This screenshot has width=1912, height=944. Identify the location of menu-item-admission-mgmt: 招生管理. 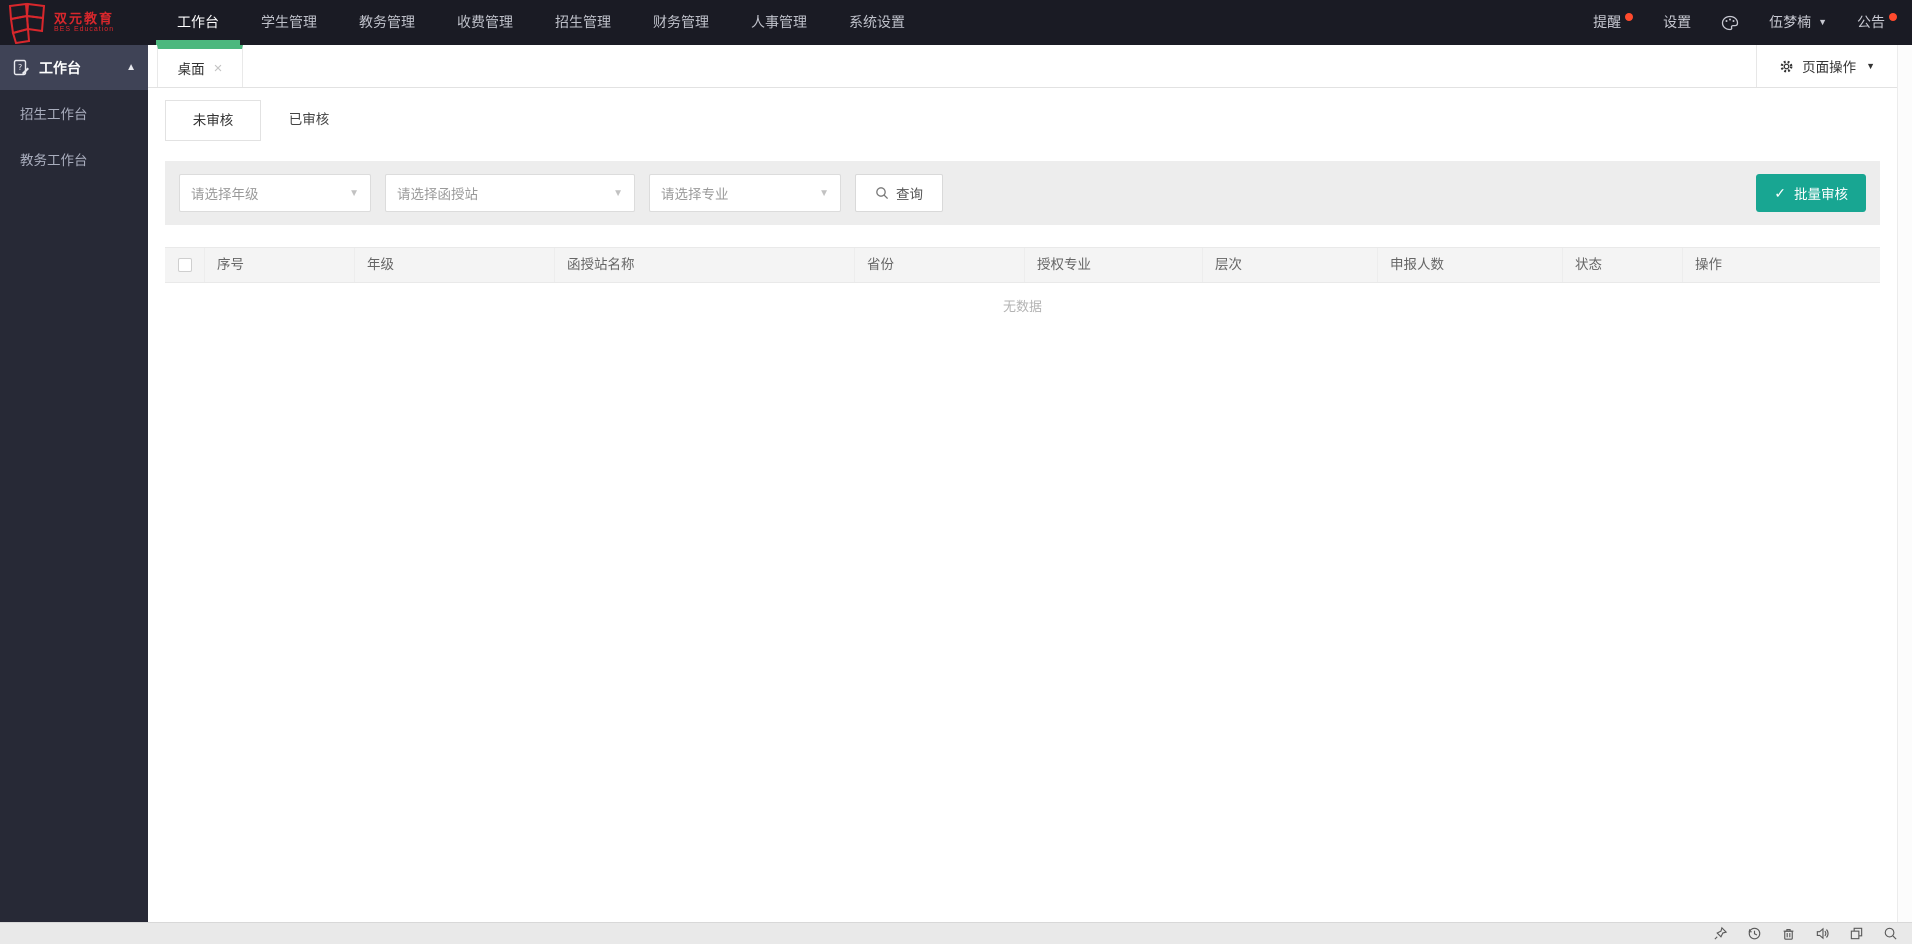
(583, 22).